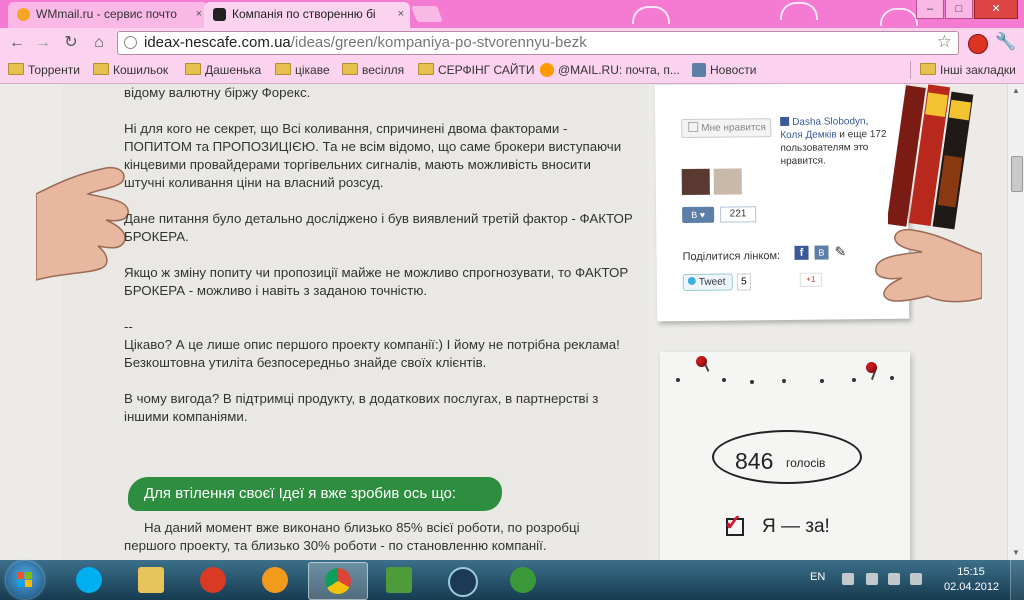 Image resolution: width=1024 pixels, height=600 pixels. Describe the element at coordinates (848, 579) in the screenshot. I see `tray-arrow-icon` at that location.